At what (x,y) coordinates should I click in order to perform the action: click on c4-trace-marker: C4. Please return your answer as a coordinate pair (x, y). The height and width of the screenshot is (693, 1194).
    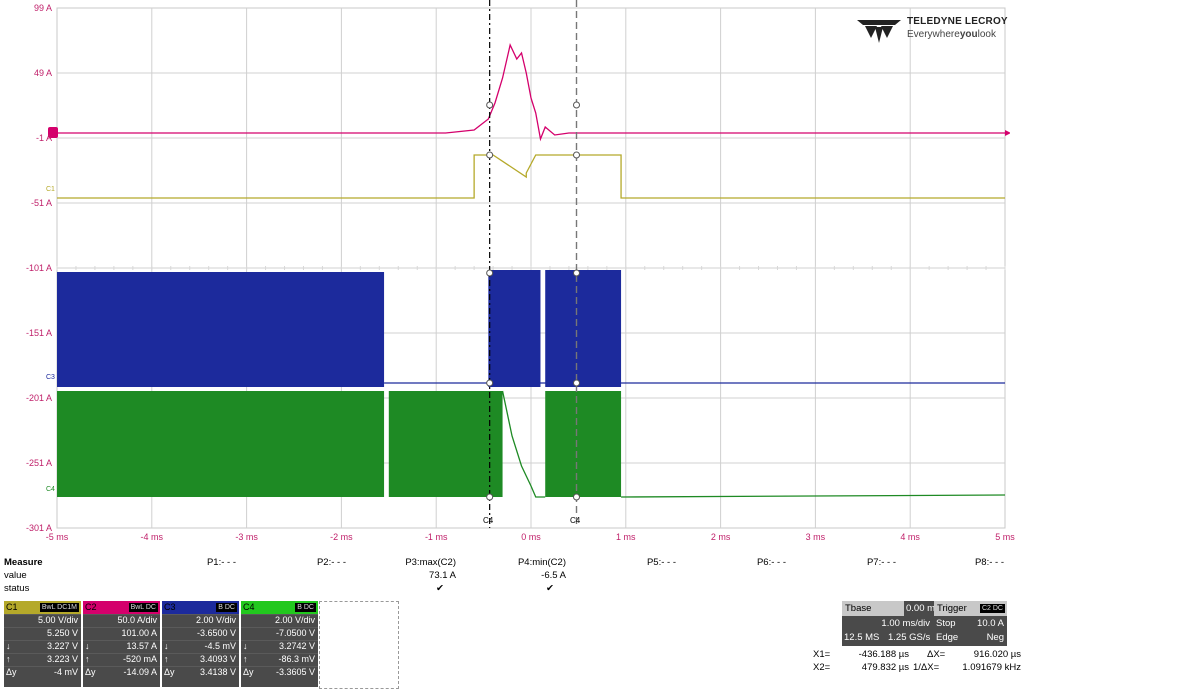
    Looking at the image, I should click on (50, 489).